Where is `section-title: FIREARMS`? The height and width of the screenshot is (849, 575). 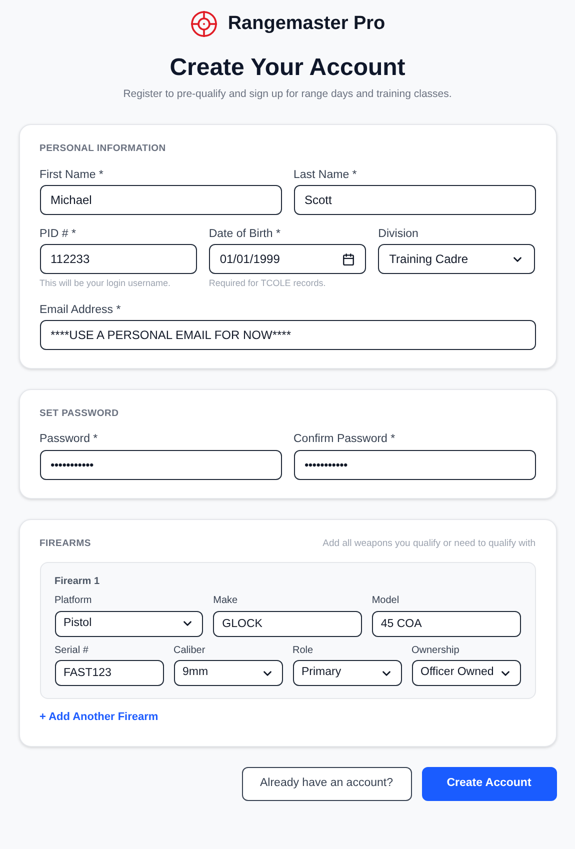
section-title: FIREARMS is located at coordinates (66, 543).